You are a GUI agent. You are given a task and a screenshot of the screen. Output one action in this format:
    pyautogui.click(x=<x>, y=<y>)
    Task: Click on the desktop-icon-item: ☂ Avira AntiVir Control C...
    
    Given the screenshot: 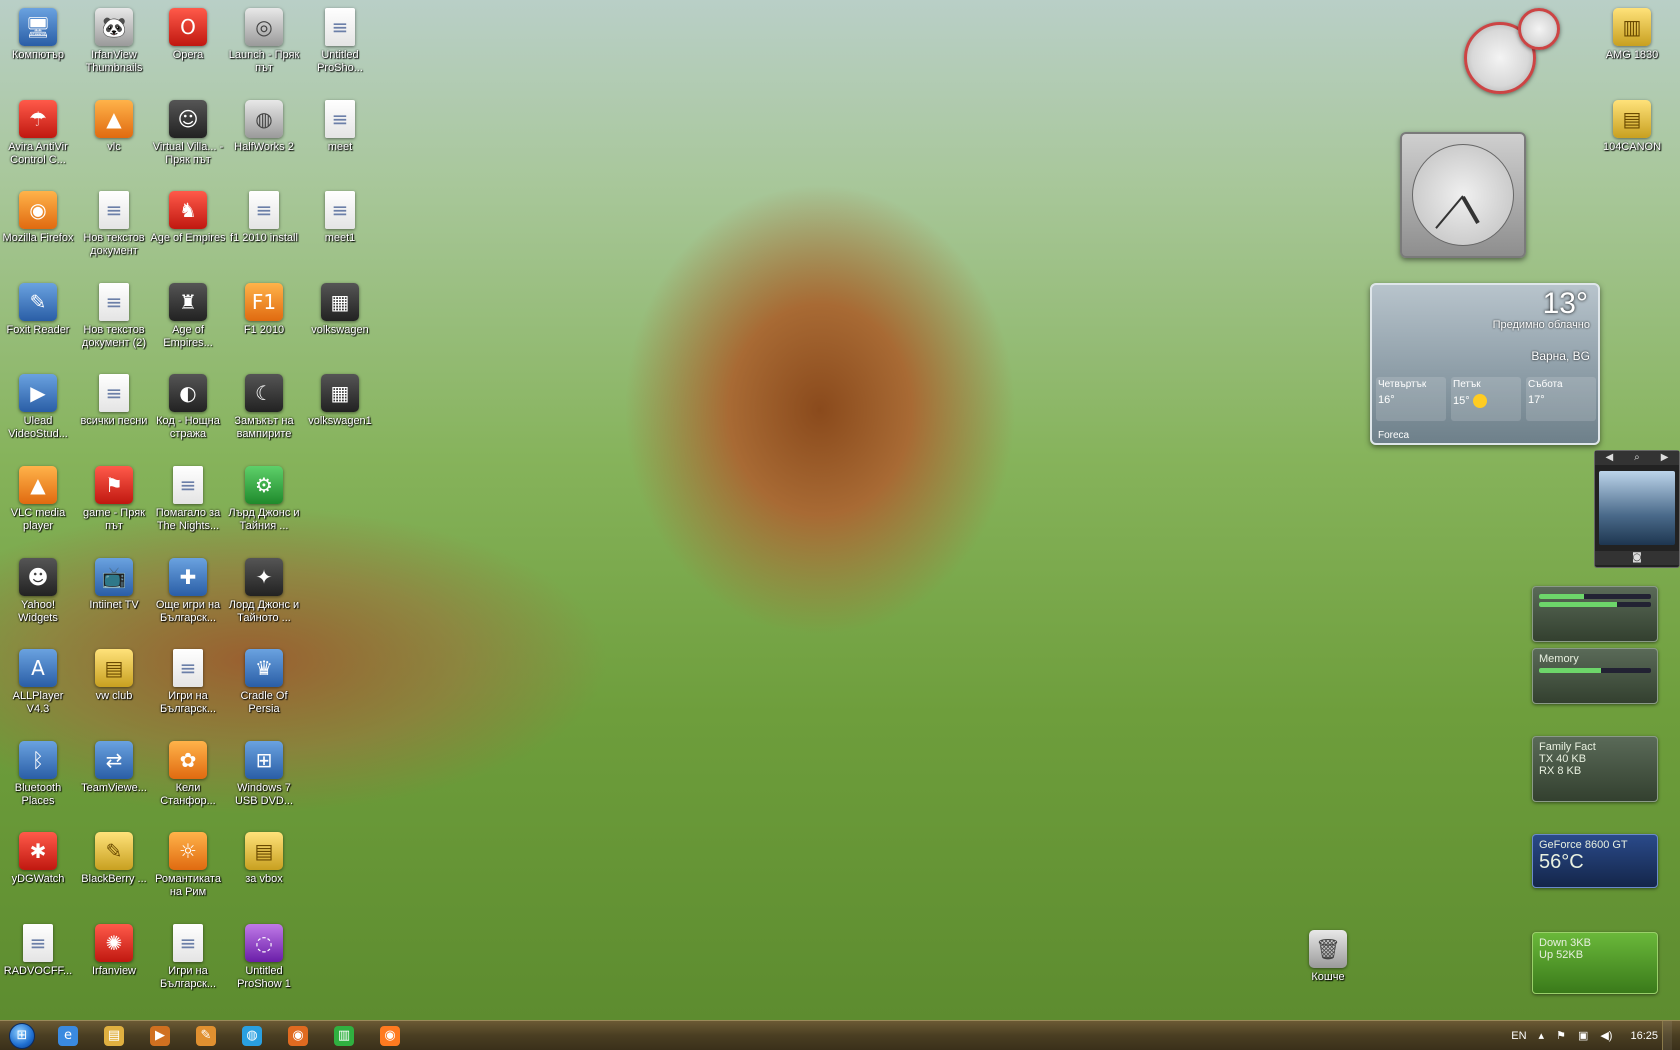 What is the action you would take?
    pyautogui.click(x=38, y=137)
    